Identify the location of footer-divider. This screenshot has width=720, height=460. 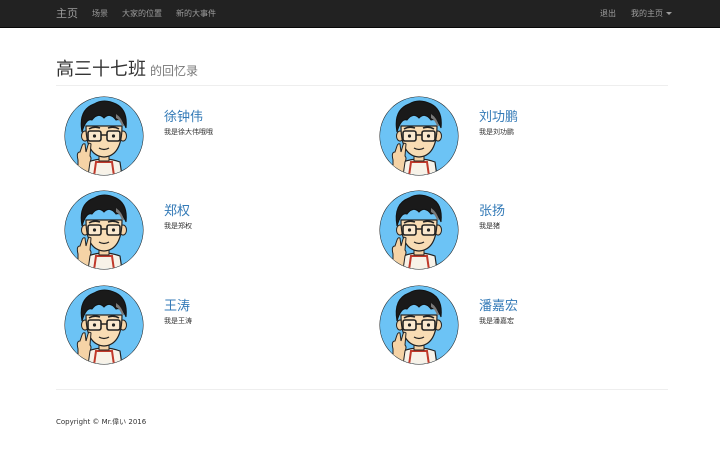
(362, 389).